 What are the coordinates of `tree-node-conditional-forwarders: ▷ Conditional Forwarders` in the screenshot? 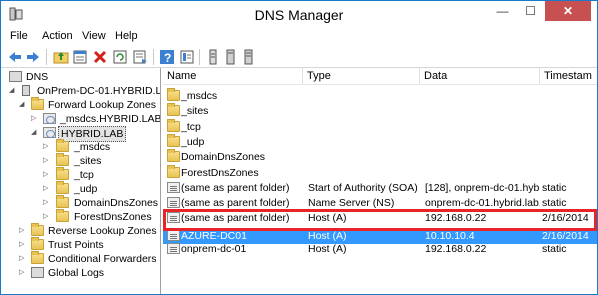 It's located at (89, 258).